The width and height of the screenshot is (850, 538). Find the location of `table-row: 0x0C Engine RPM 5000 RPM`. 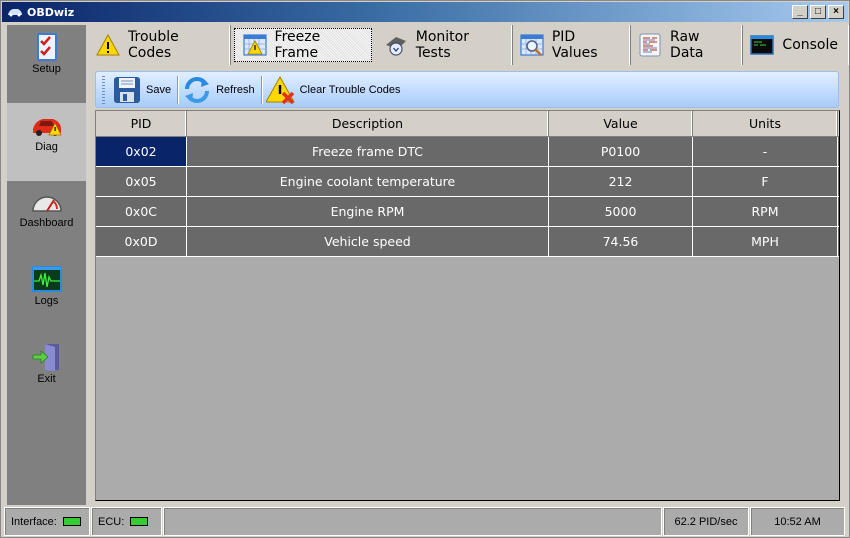

table-row: 0x0C Engine RPM 5000 RPM is located at coordinates (467, 212).